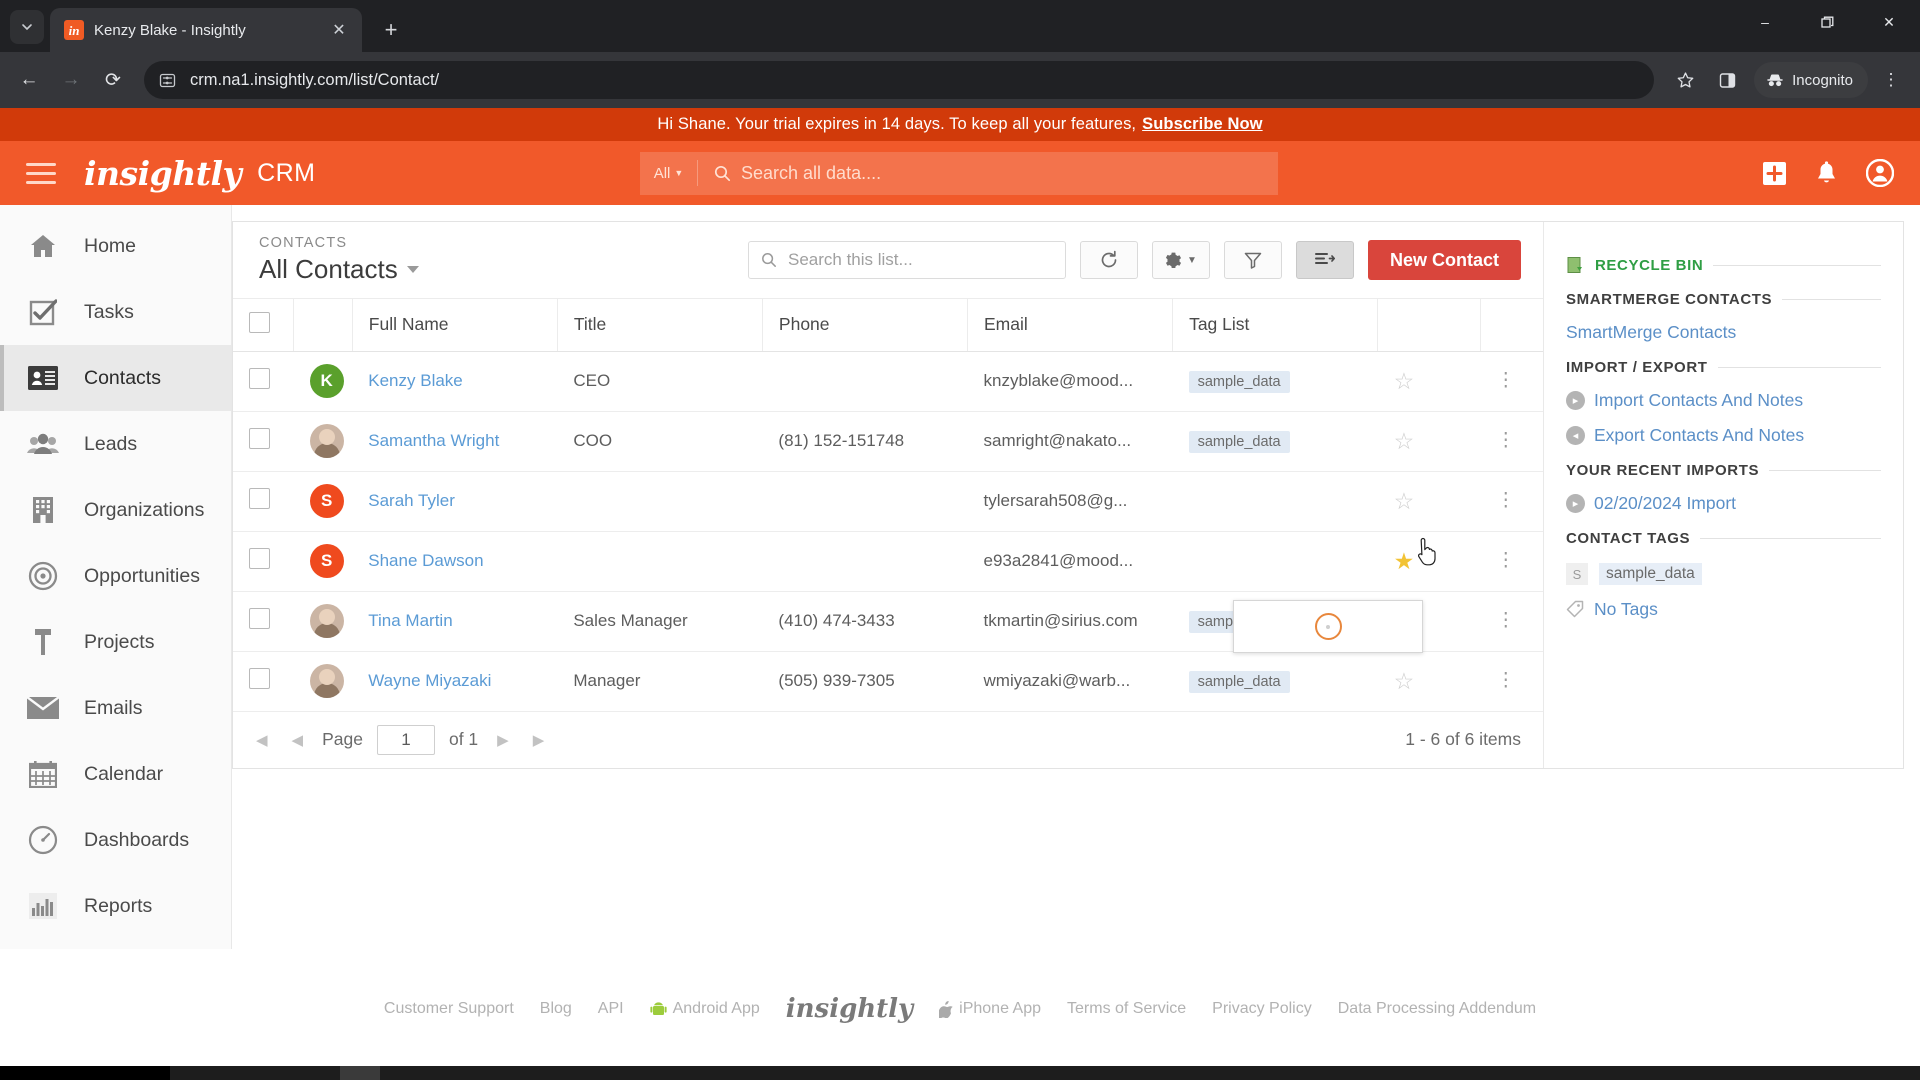  I want to click on first-page-button: ◀, so click(262, 740).